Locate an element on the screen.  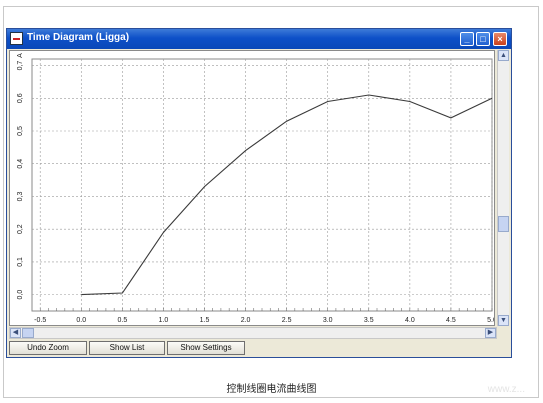
x-tick-label: 5.0 is located at coordinates (490, 320).